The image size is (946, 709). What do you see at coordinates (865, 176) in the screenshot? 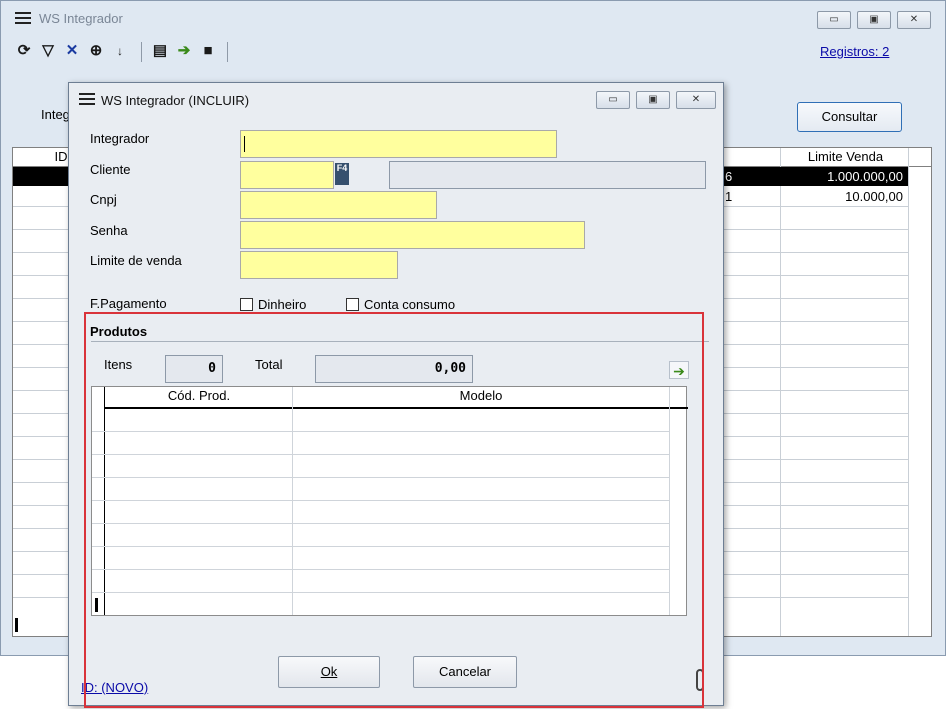
I see `table-cell-limite: 1.000.000,00` at bounding box center [865, 176].